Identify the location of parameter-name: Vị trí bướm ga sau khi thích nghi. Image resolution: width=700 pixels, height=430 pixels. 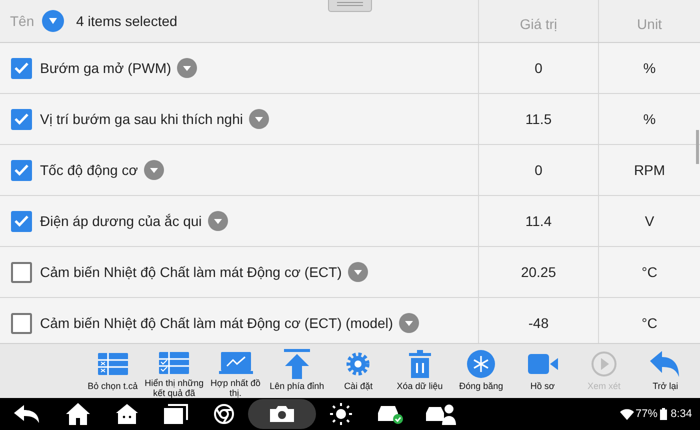
(141, 119).